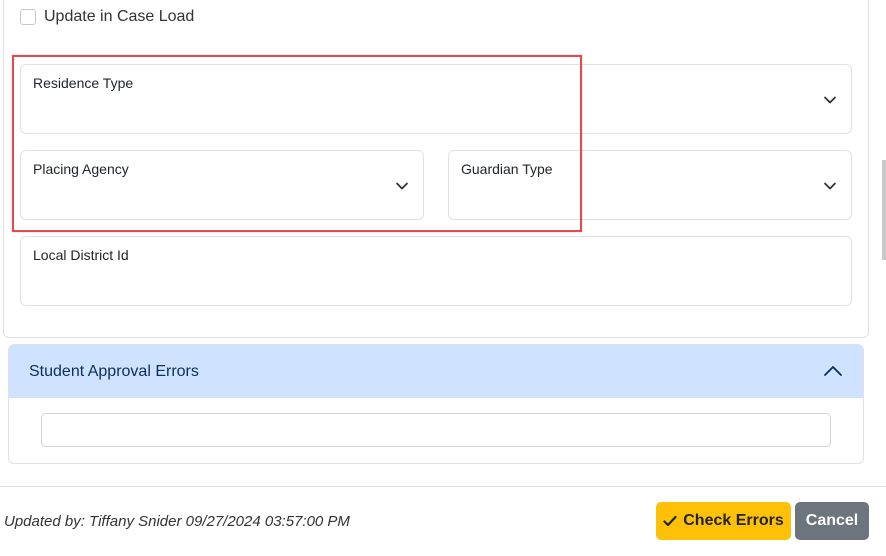 This screenshot has height=556, width=886. Describe the element at coordinates (733, 520) in the screenshot. I see `check-errors-label: Check Errors` at that location.